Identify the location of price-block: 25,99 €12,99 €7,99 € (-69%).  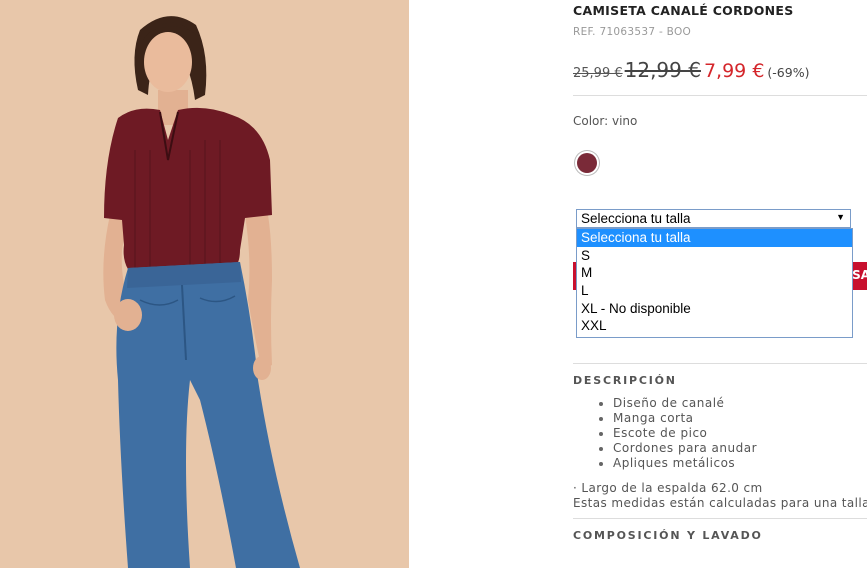
(691, 70).